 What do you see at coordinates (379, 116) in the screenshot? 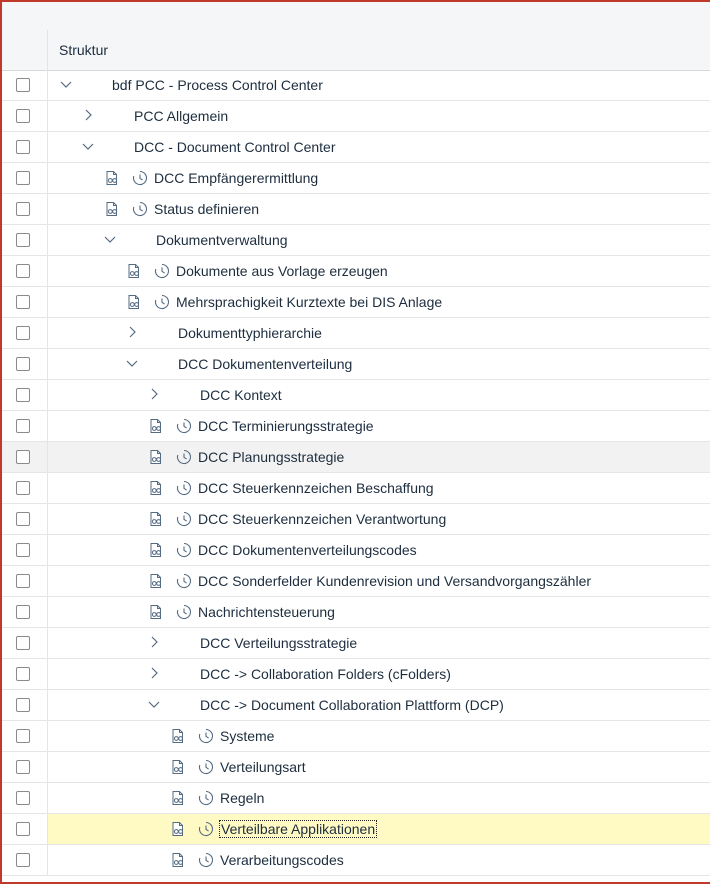
I see `tree-node: PCC Allgemein` at bounding box center [379, 116].